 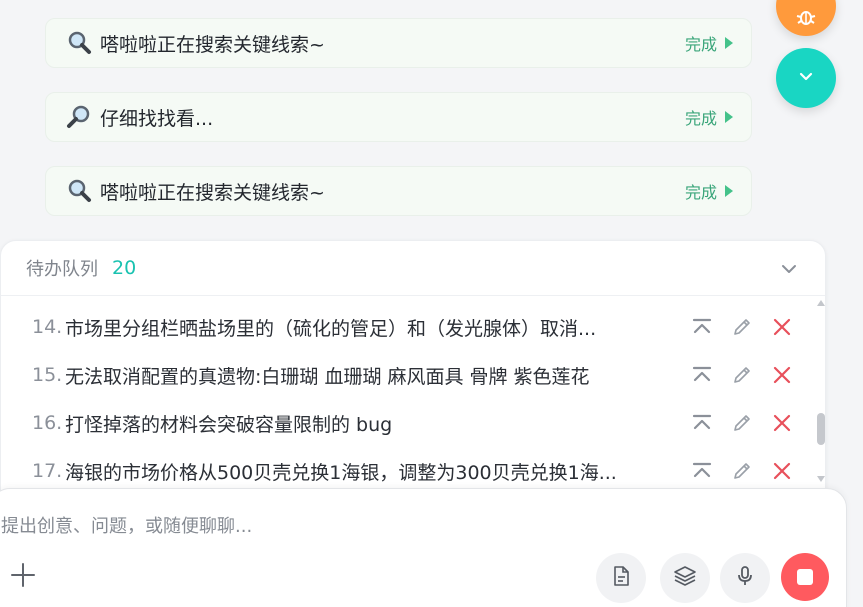 I want to click on document-icon, so click(x=621, y=578).